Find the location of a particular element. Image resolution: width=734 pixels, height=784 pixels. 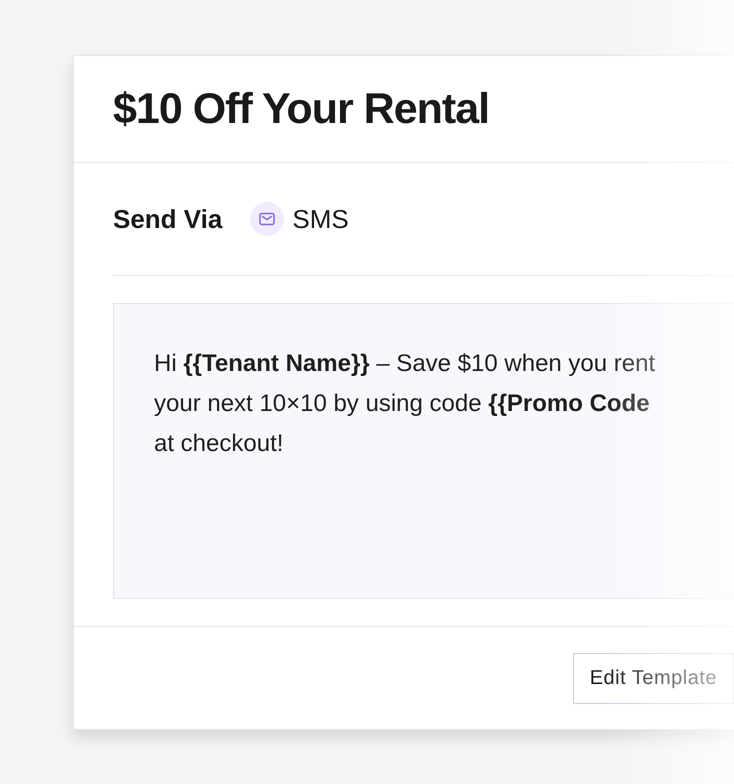

template-title: $10 Off Your Rental is located at coordinates (301, 109).